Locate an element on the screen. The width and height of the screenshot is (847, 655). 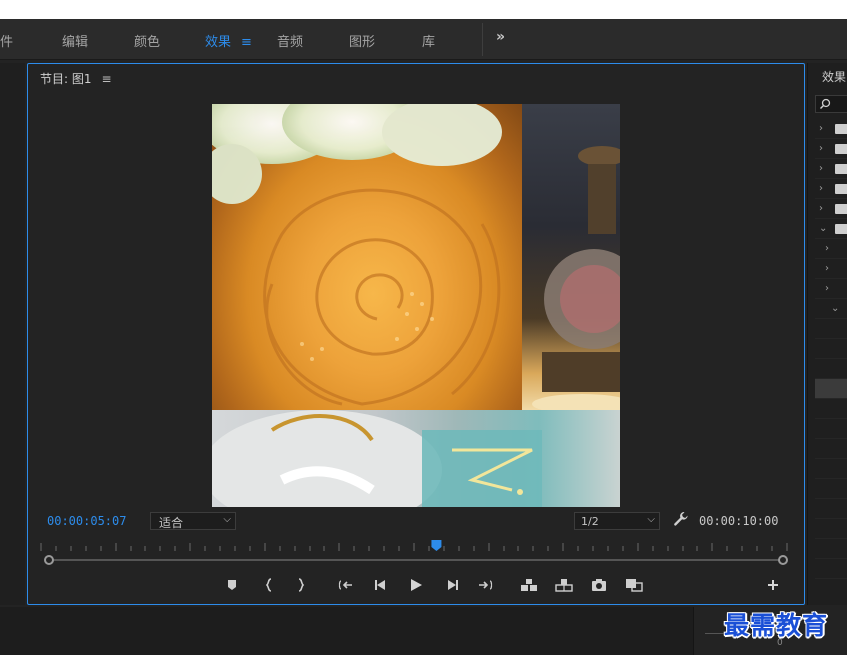
cake-clip is located at coordinates (416, 458).